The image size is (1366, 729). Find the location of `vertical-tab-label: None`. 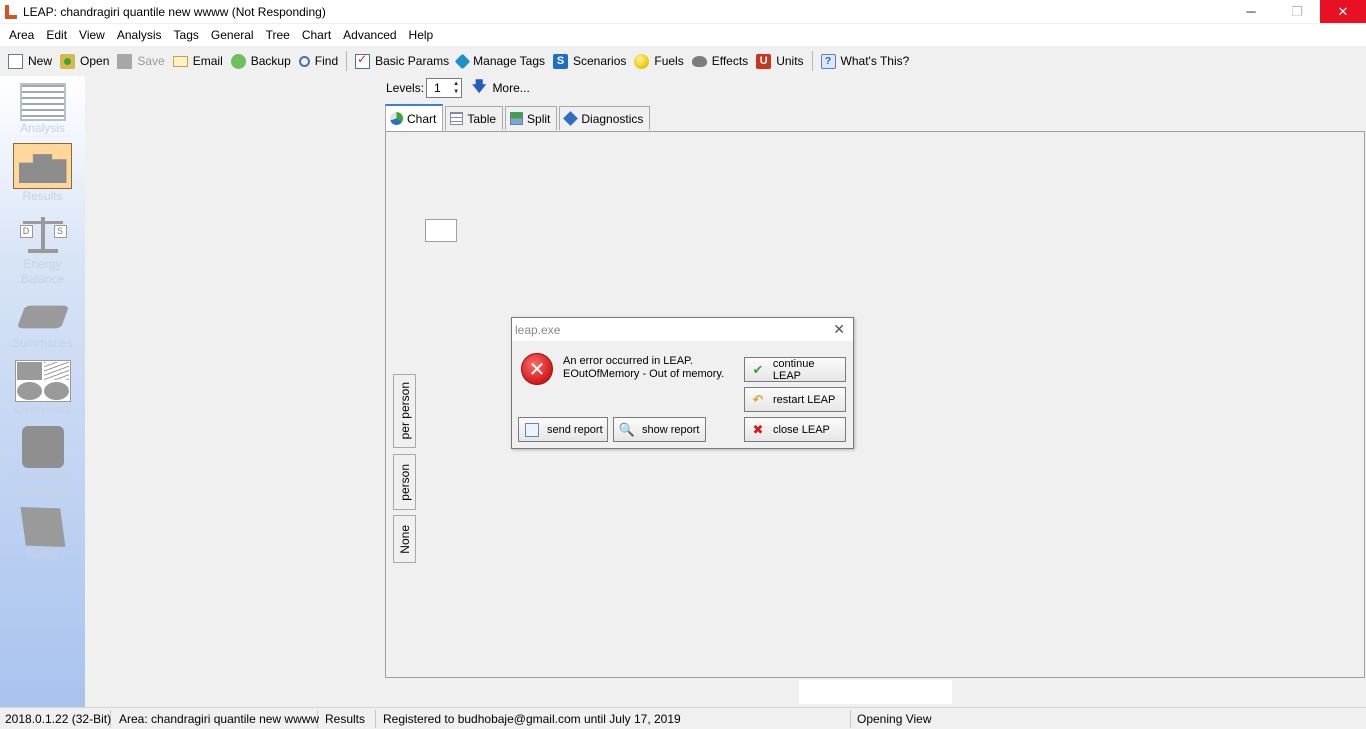

vertical-tab-label: None is located at coordinates (404, 539).